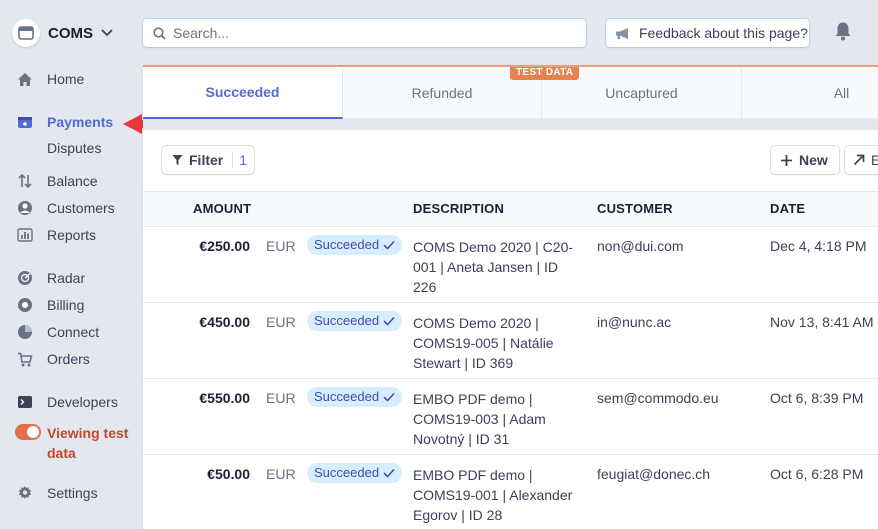 This screenshot has height=529, width=878. What do you see at coordinates (654, 474) in the screenshot?
I see `customer-cell: feugiat@donec.ch` at bounding box center [654, 474].